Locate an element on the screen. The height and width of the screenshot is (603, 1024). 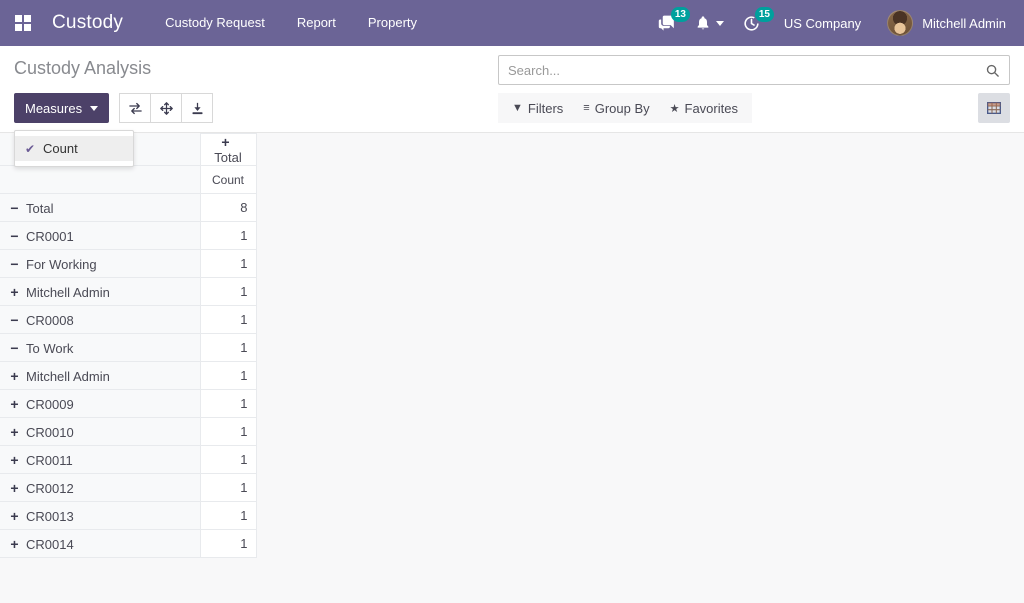
bell-icon is located at coordinates (703, 23).